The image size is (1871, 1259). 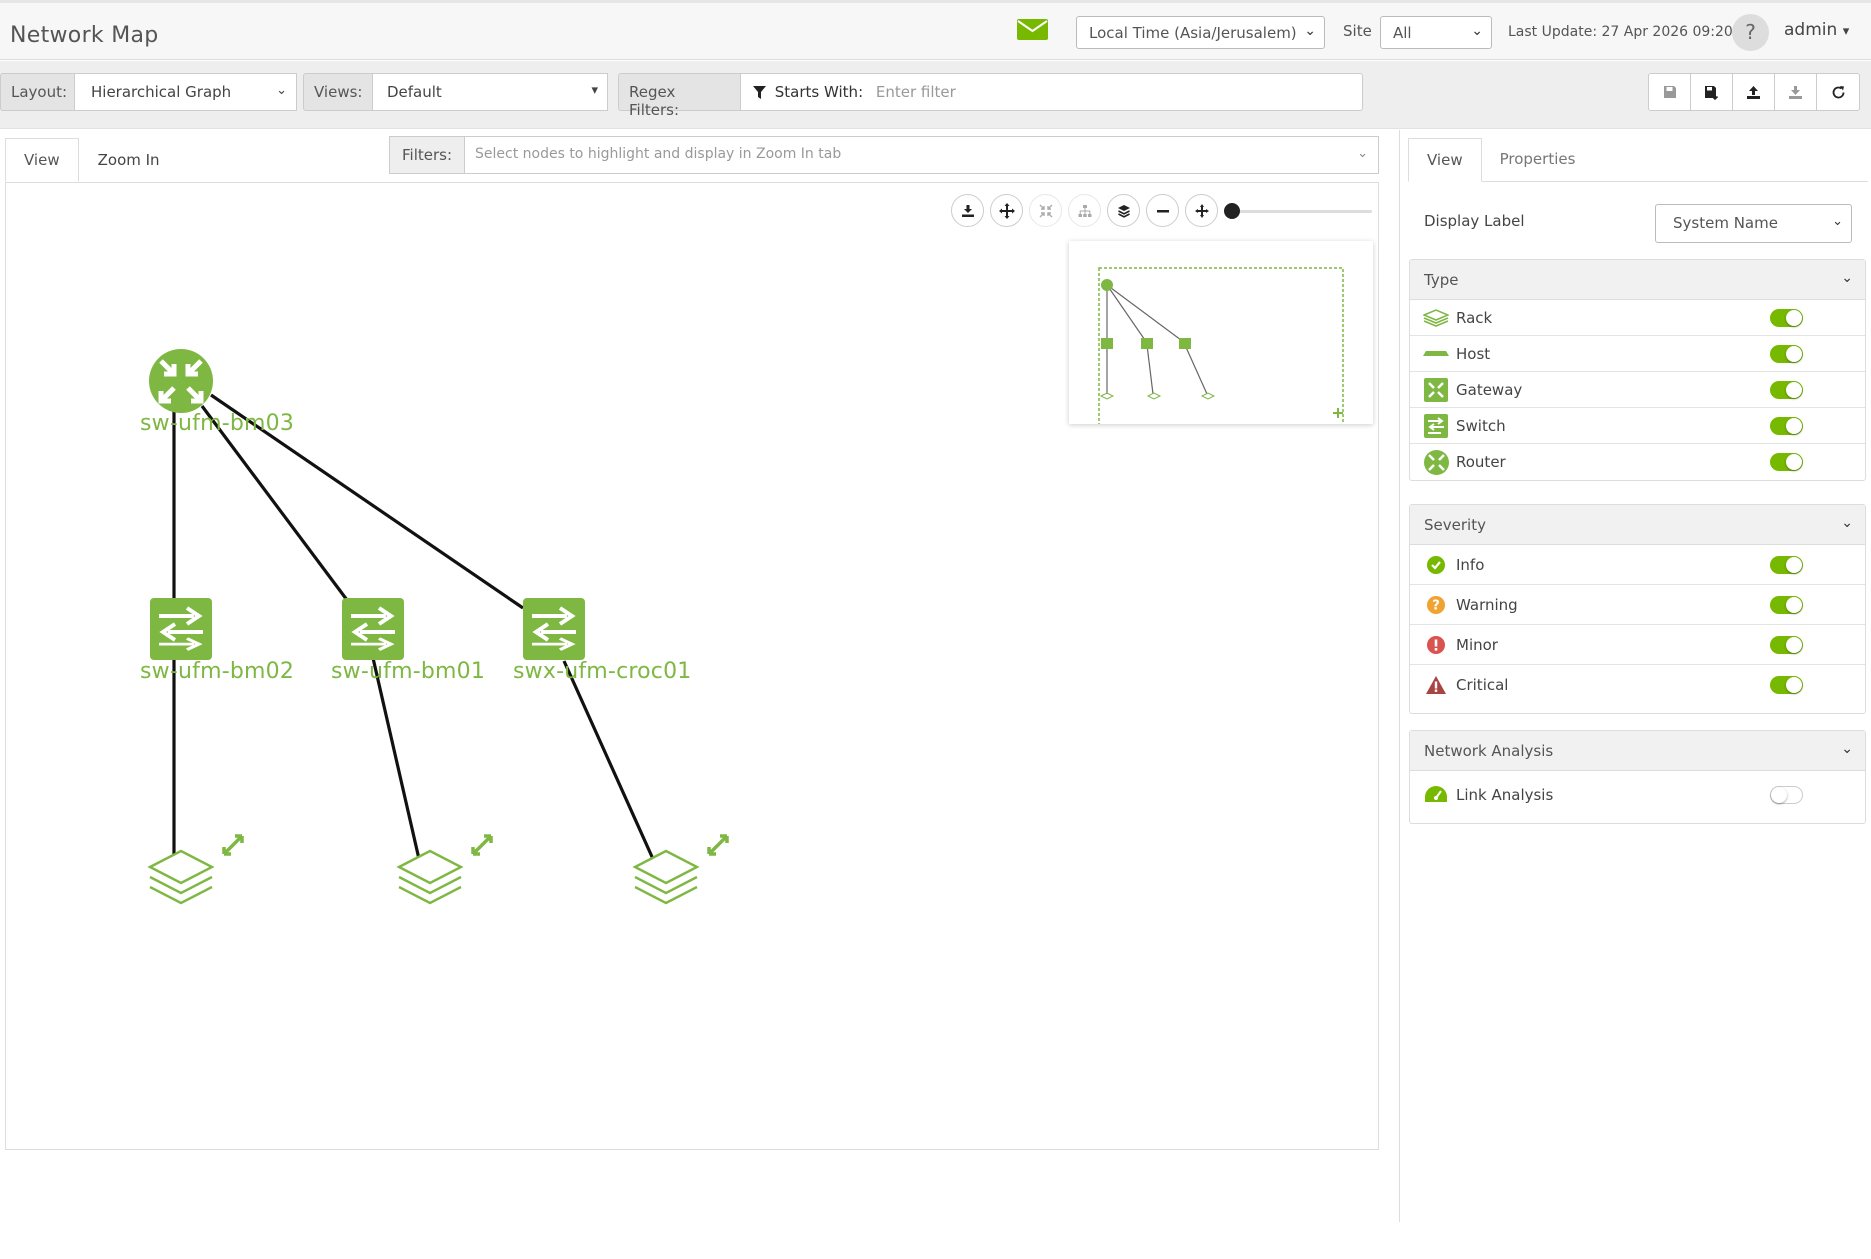 I want to click on filter-row-router: Router, so click(x=1637, y=462).